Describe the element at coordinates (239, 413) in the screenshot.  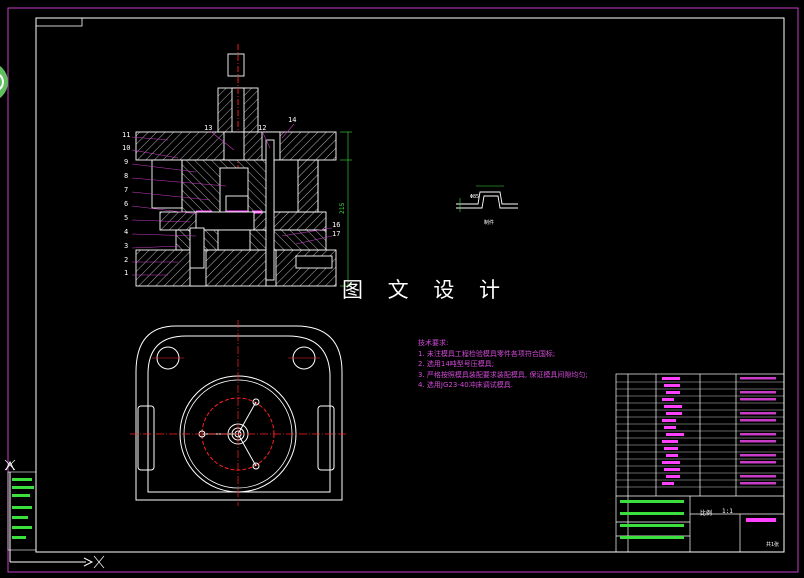
I see `plan-view` at that location.